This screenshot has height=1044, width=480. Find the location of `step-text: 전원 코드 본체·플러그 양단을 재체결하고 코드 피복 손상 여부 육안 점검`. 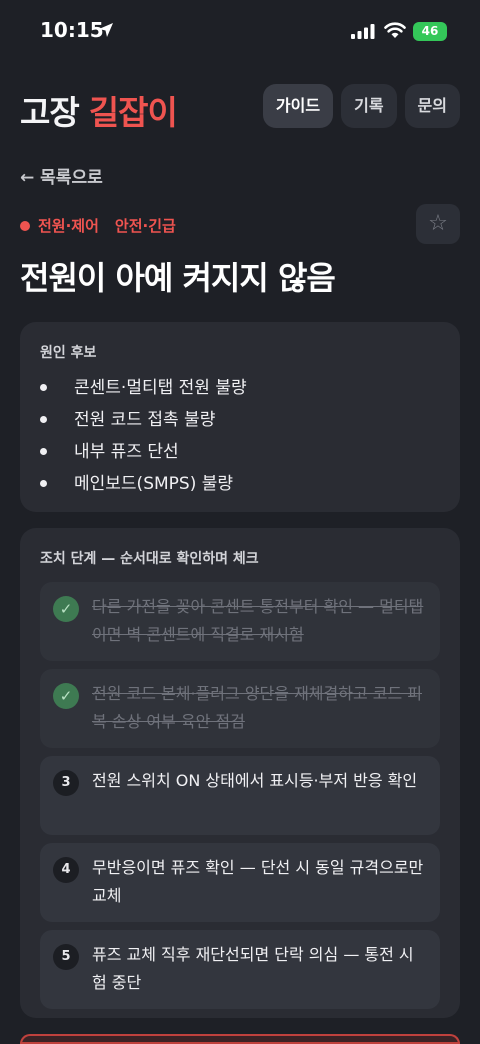

step-text: 전원 코드 본체·플러그 양단을 재체결하고 코드 피복 손상 여부 육안 점검 is located at coordinates (257, 707).